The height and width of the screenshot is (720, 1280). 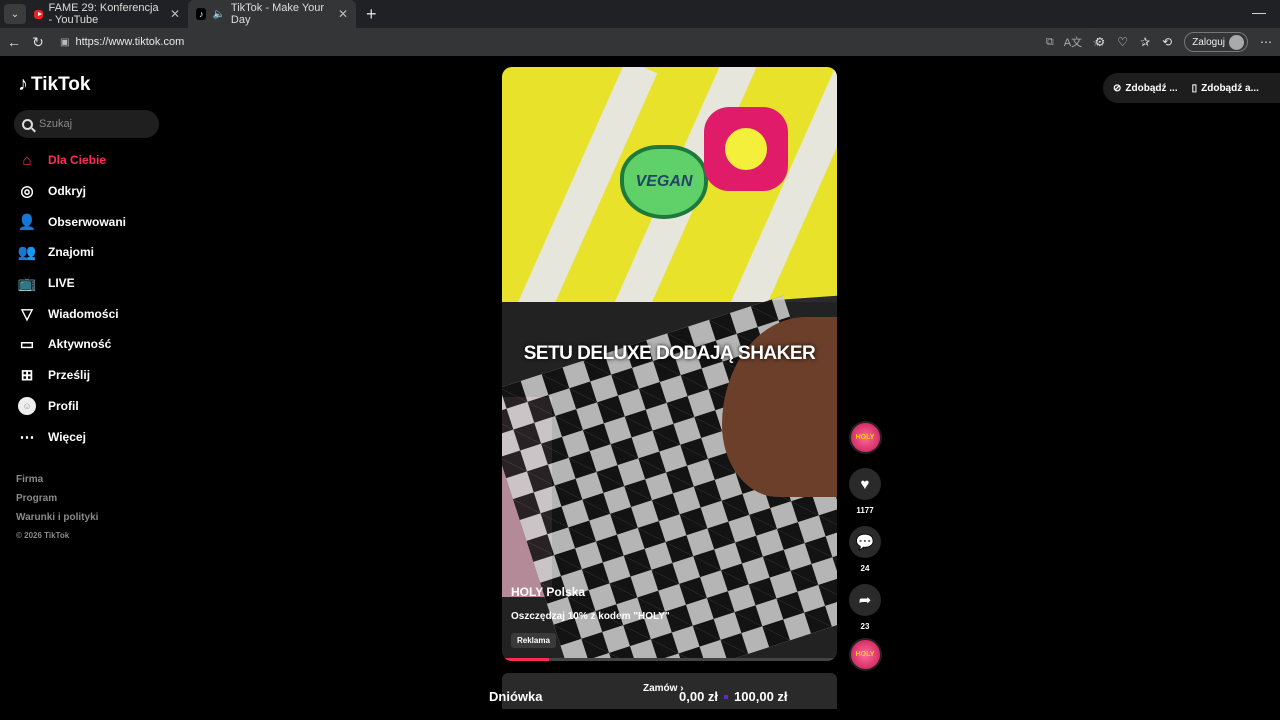 I want to click on more-icon: ⋯, so click(x=27, y=437).